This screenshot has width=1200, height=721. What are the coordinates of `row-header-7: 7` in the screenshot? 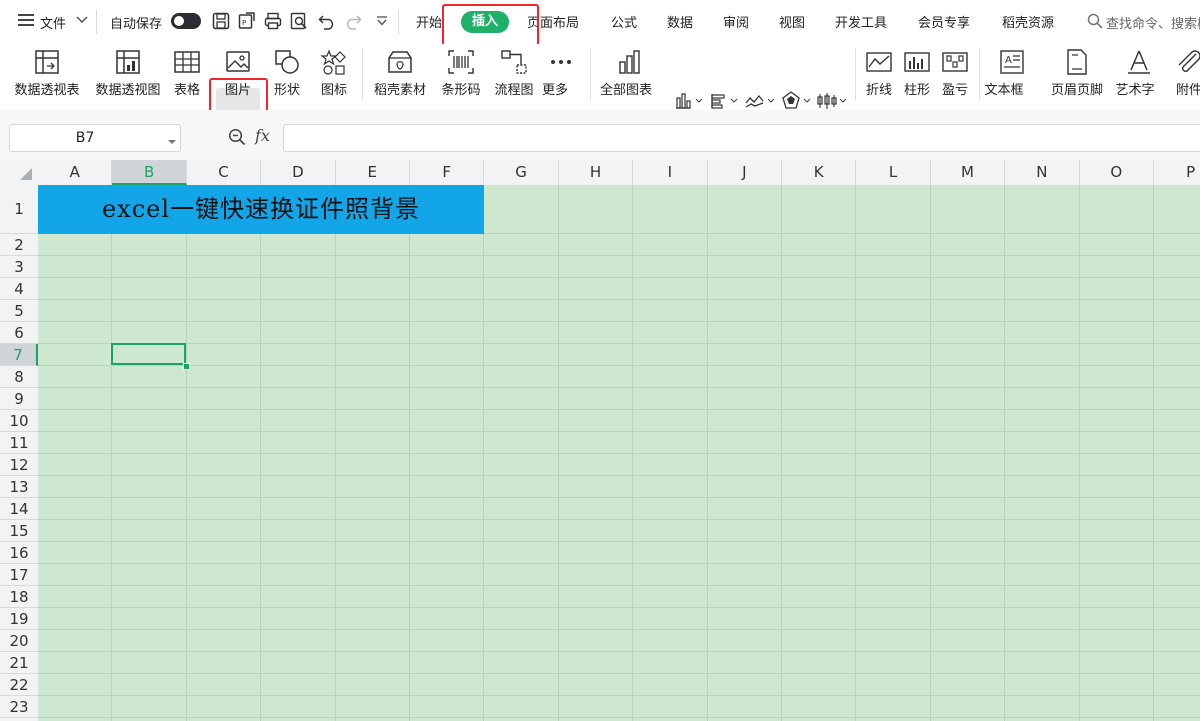 It's located at (19, 355).